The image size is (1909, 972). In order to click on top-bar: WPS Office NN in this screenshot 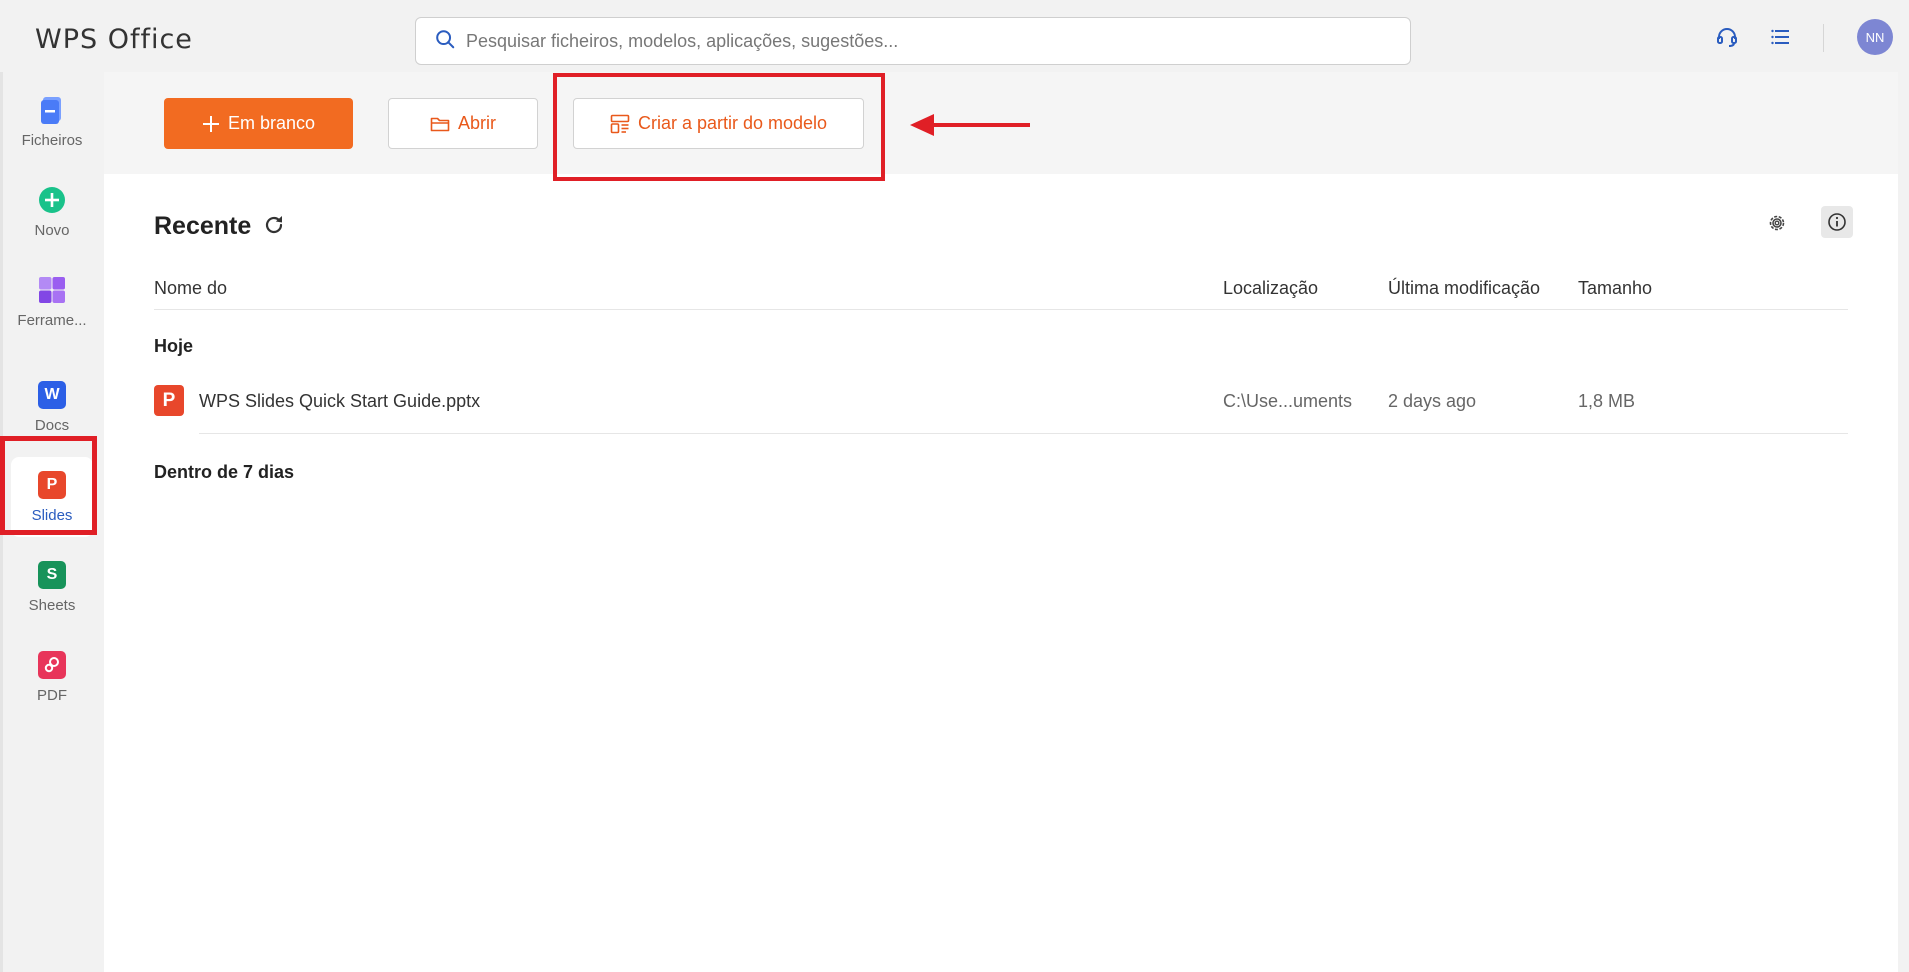, I will do `click(954, 36)`.